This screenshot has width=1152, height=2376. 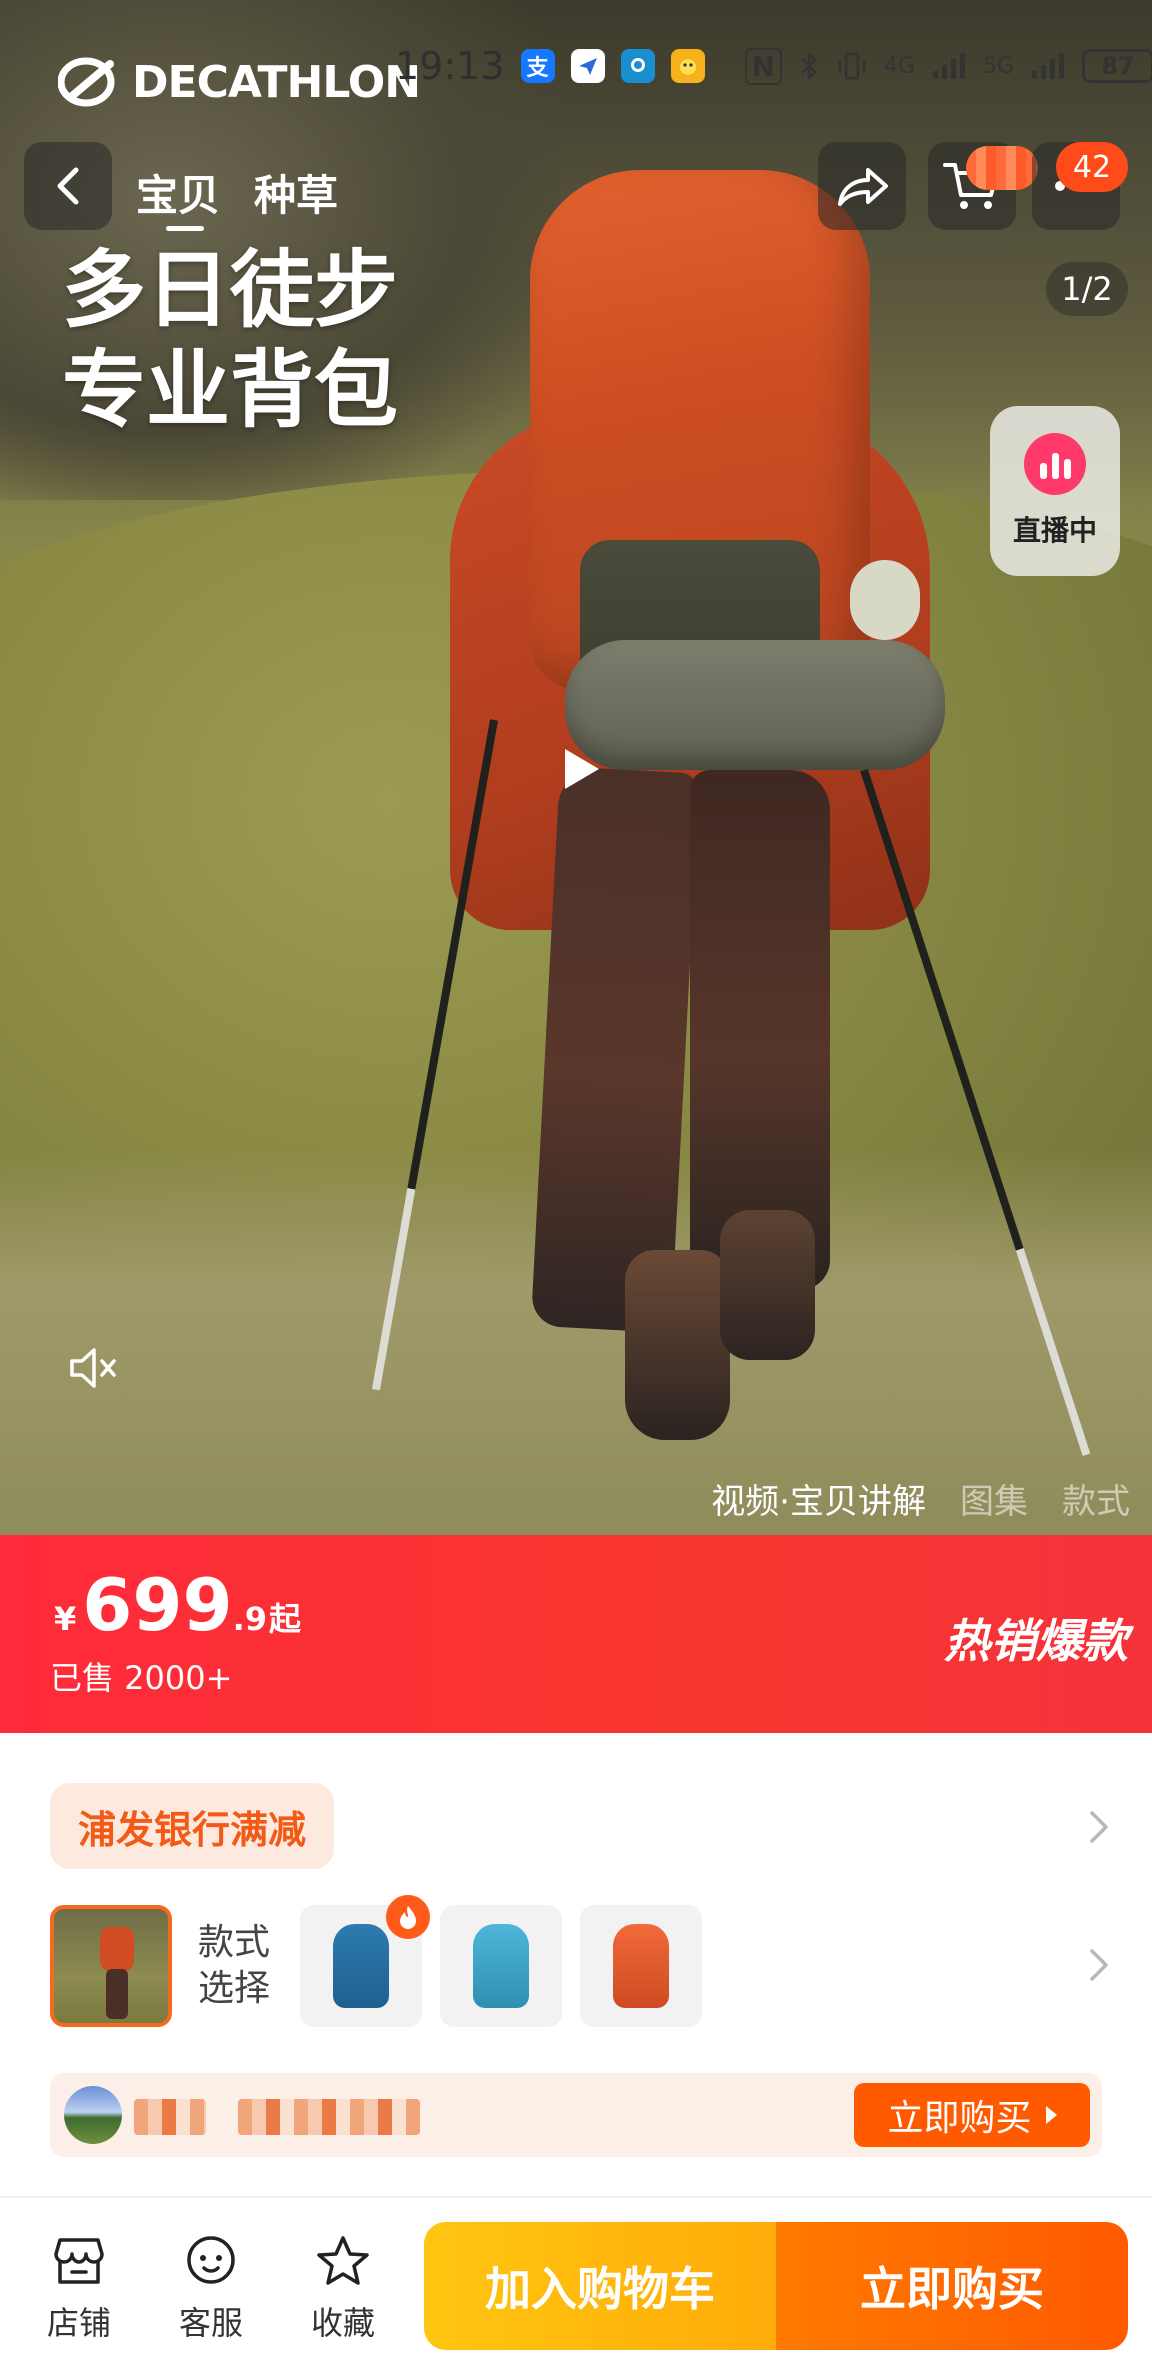 What do you see at coordinates (234, 1965) in the screenshot?
I see `sku-label: 款式选择` at bounding box center [234, 1965].